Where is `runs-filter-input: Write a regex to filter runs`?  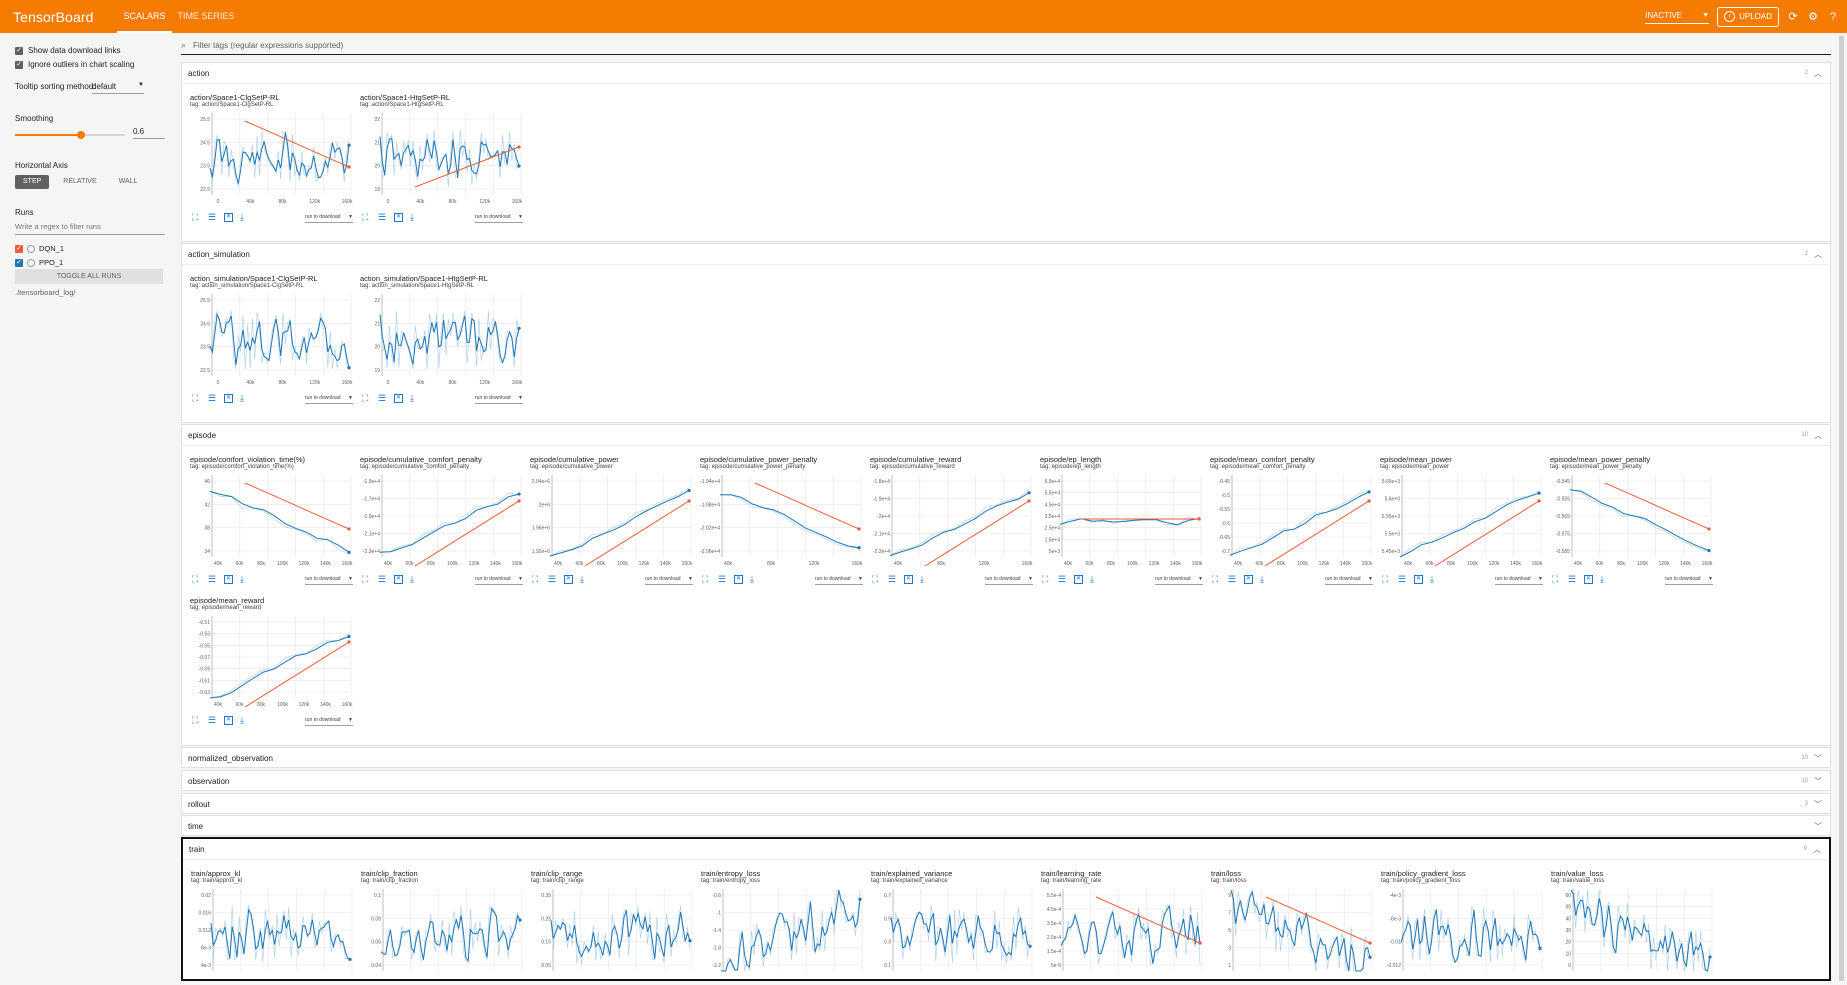 runs-filter-input: Write a regex to filter runs is located at coordinates (90, 228).